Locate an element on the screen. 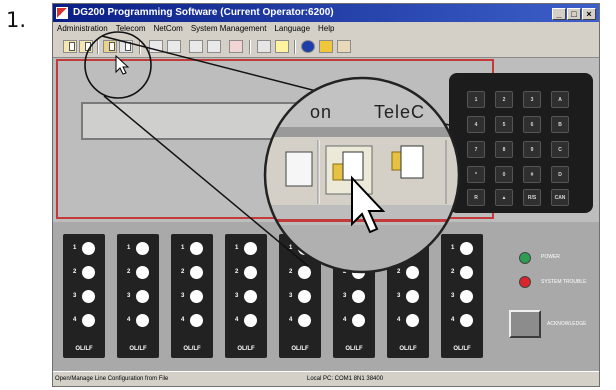 The image size is (616, 390). alarm-icon is located at coordinates (236, 46).